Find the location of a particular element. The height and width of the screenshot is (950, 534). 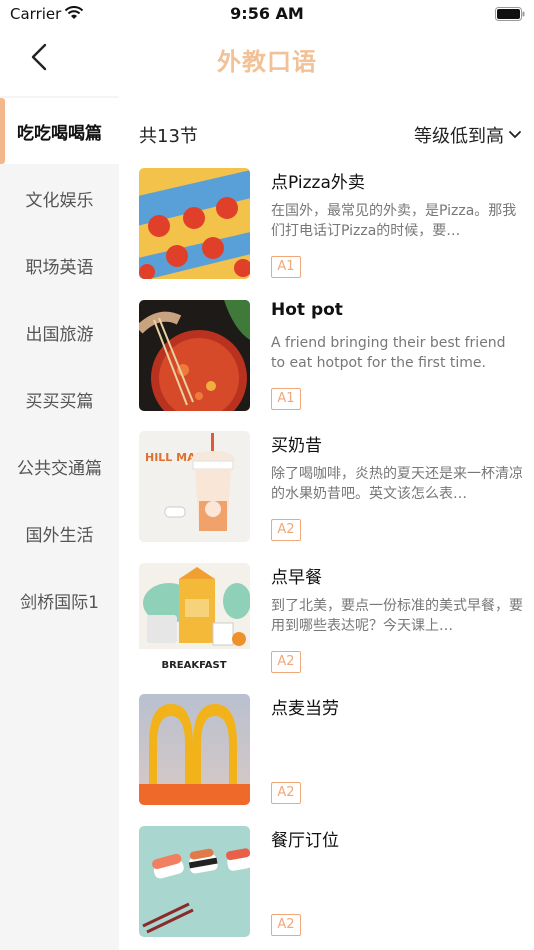

active-indicator is located at coordinates (2, 131).